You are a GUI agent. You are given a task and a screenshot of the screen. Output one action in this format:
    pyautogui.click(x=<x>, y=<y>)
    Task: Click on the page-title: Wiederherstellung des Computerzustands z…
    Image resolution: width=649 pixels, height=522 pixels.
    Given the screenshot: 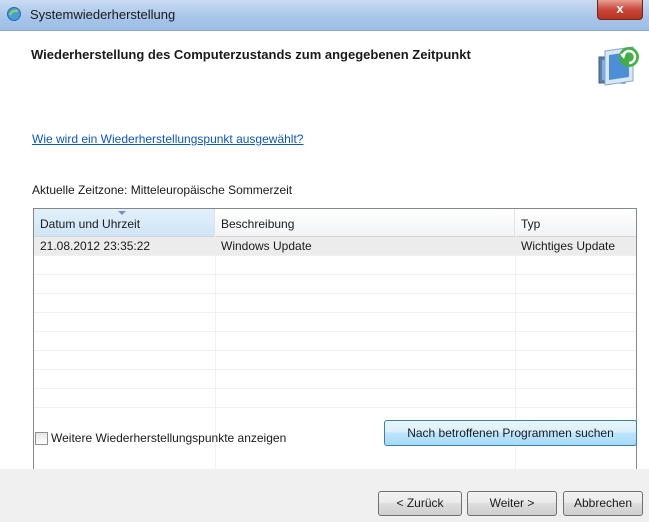 What is the action you would take?
    pyautogui.click(x=251, y=54)
    